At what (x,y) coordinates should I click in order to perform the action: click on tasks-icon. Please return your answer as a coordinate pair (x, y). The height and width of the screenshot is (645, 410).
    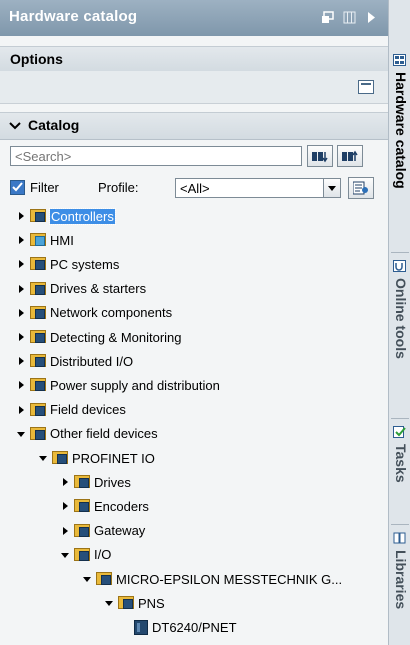
    Looking at the image, I should click on (399, 432).